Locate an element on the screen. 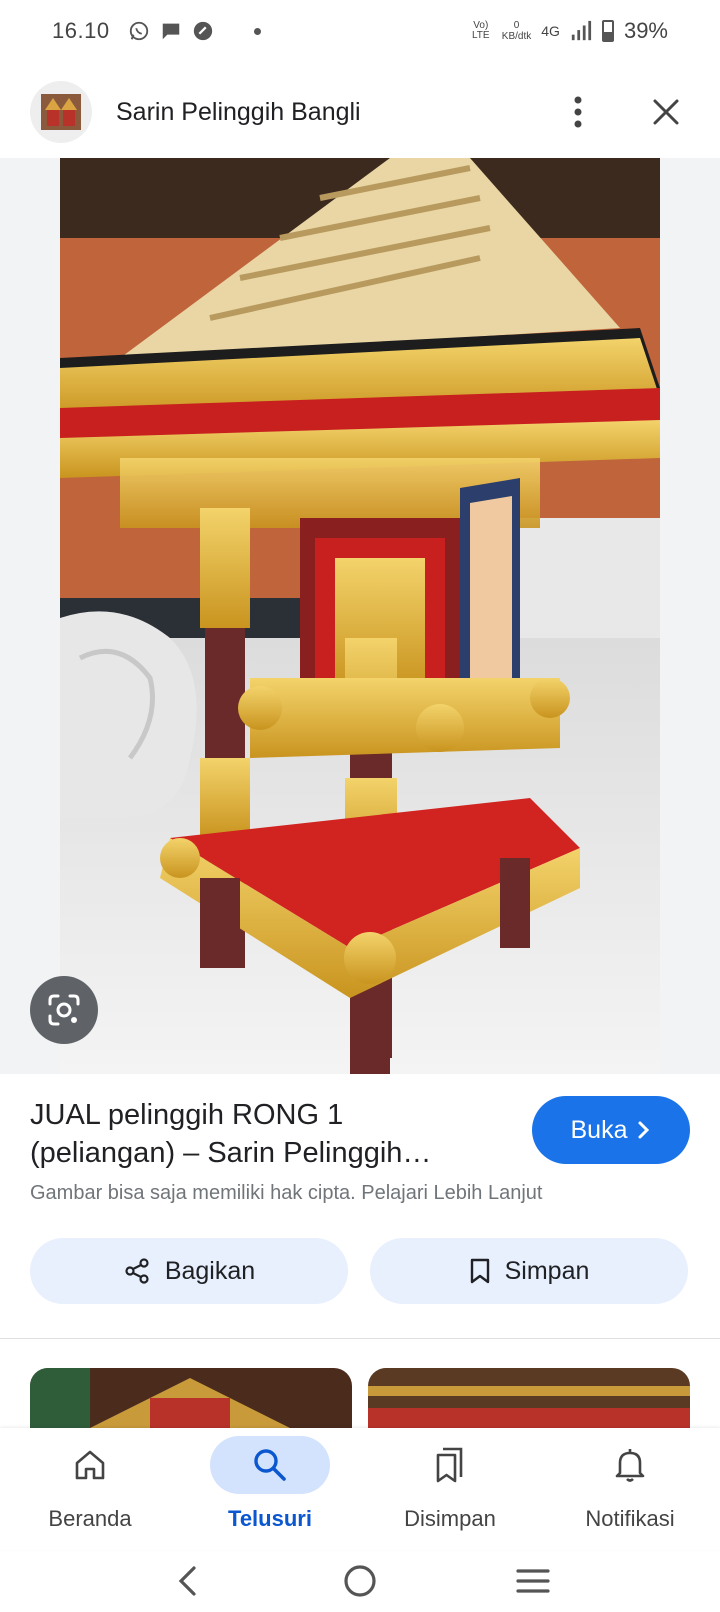 The height and width of the screenshot is (1612, 720). save-label: Simpan is located at coordinates (547, 1270).